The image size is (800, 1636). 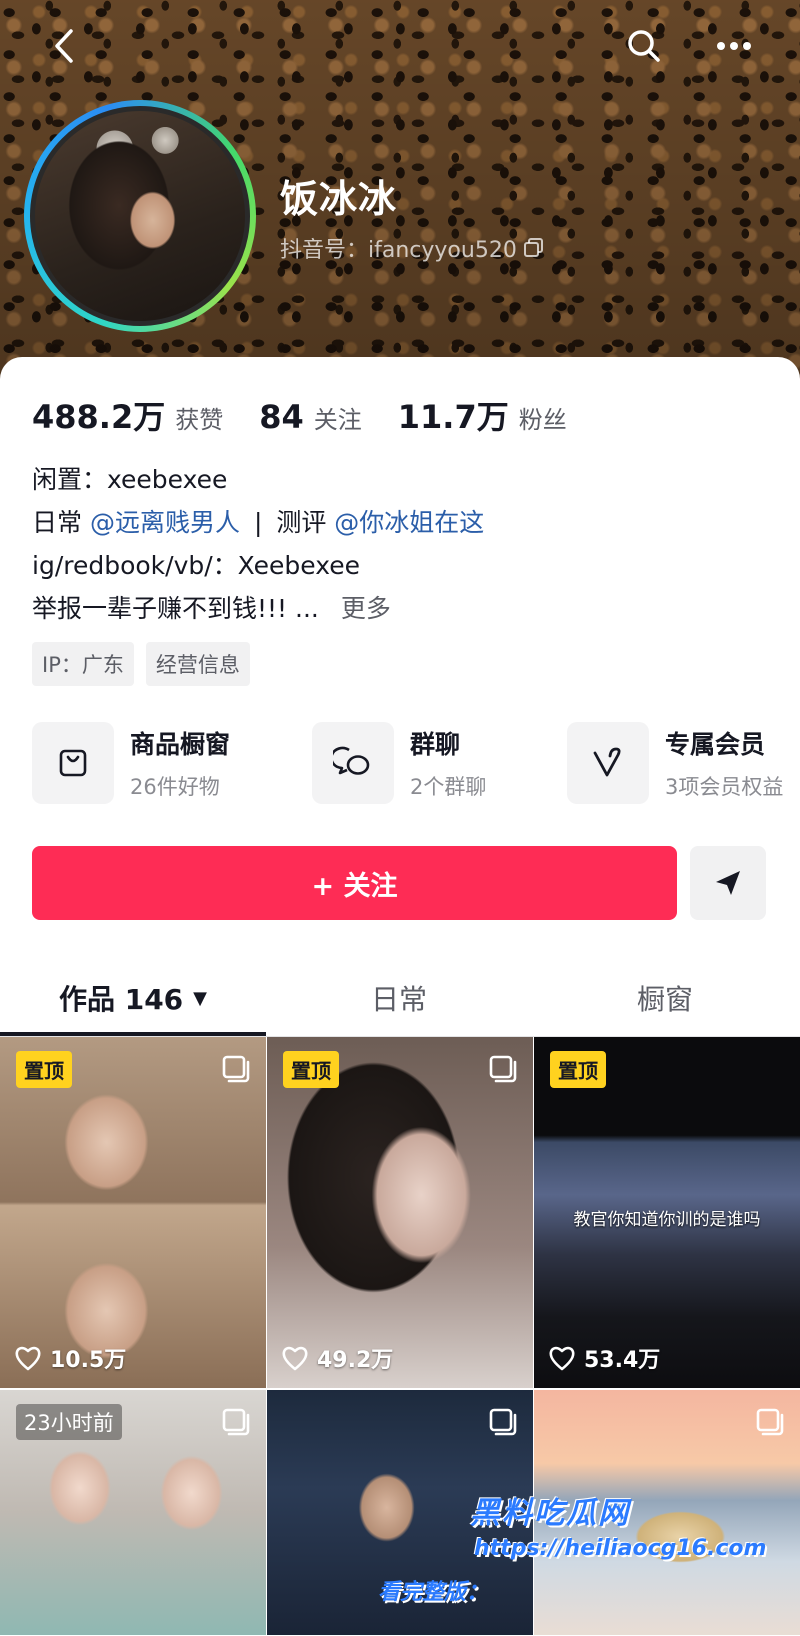 What do you see at coordinates (667, 1512) in the screenshot?
I see `video-thumbnail` at bounding box center [667, 1512].